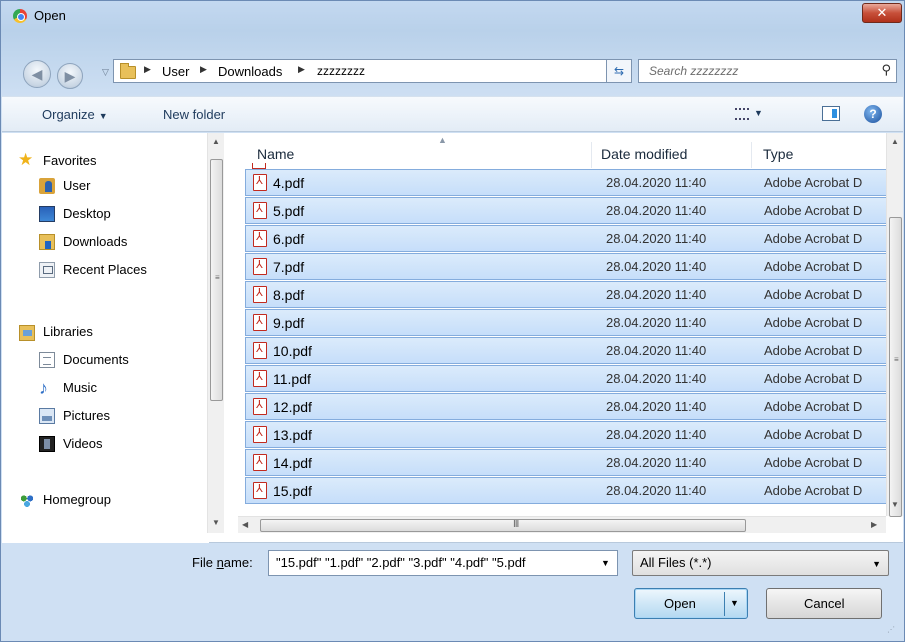 The image size is (905, 642). I want to click on file-row: 8.pdf 28.04.2020 11:40 Adobe Acrobat D, so click(567, 294).